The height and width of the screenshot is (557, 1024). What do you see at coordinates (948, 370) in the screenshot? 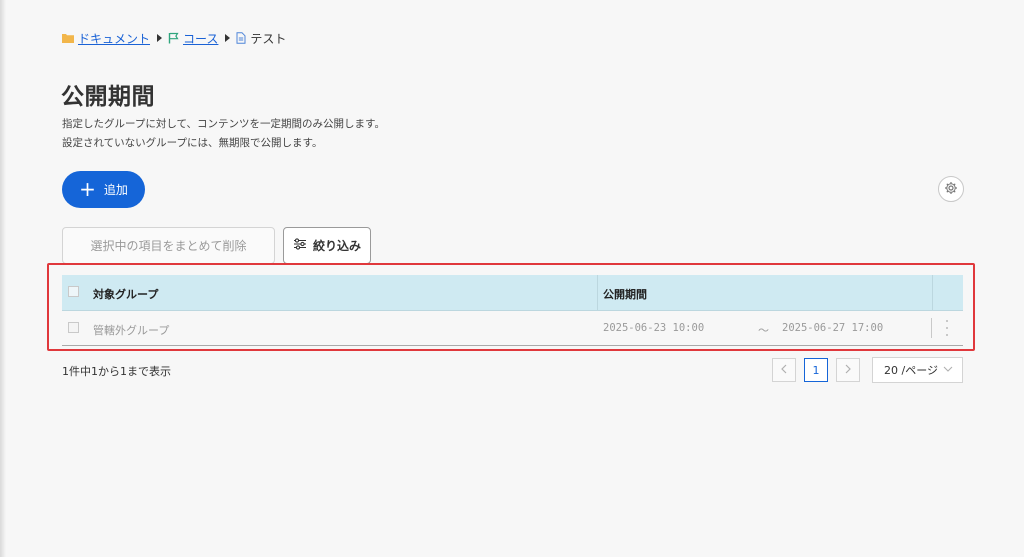
I see `chevron-down-icon` at bounding box center [948, 370].